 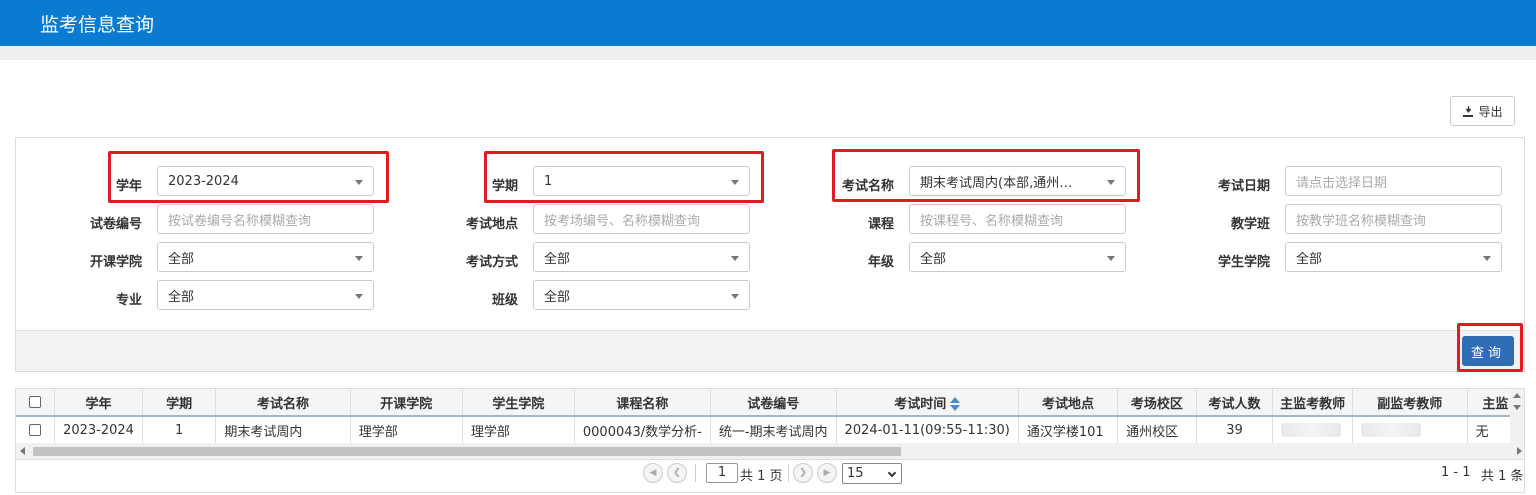 What do you see at coordinates (1017, 257) in the screenshot?
I see `grade-select: 全部` at bounding box center [1017, 257].